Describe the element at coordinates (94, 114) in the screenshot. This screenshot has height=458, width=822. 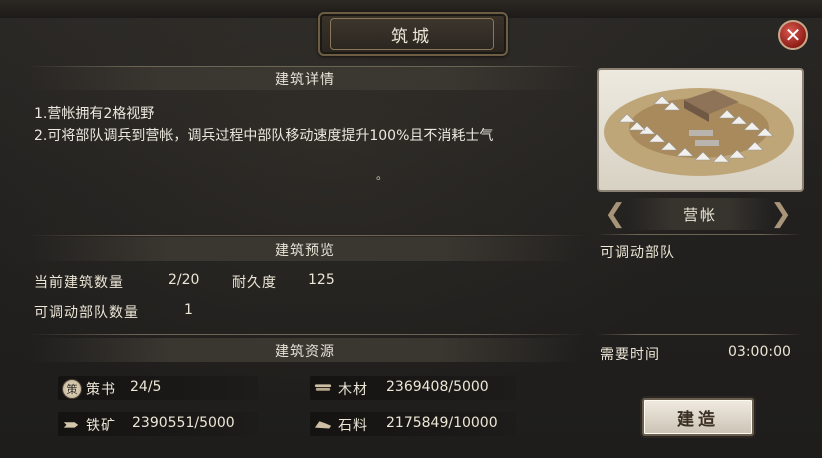
I see `detail-line-1: 1.营帐拥有2格视野` at that location.